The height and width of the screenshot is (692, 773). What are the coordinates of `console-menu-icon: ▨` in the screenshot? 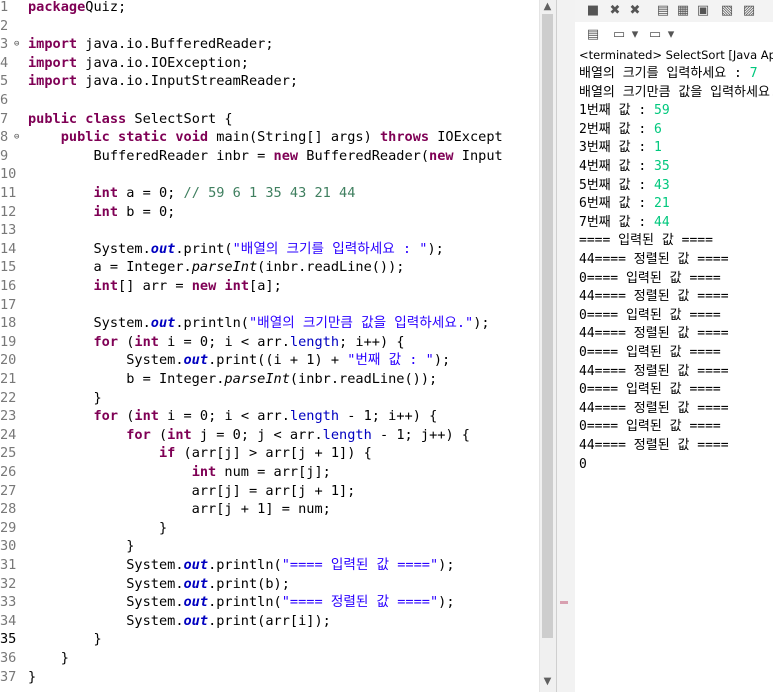 It's located at (749, 11).